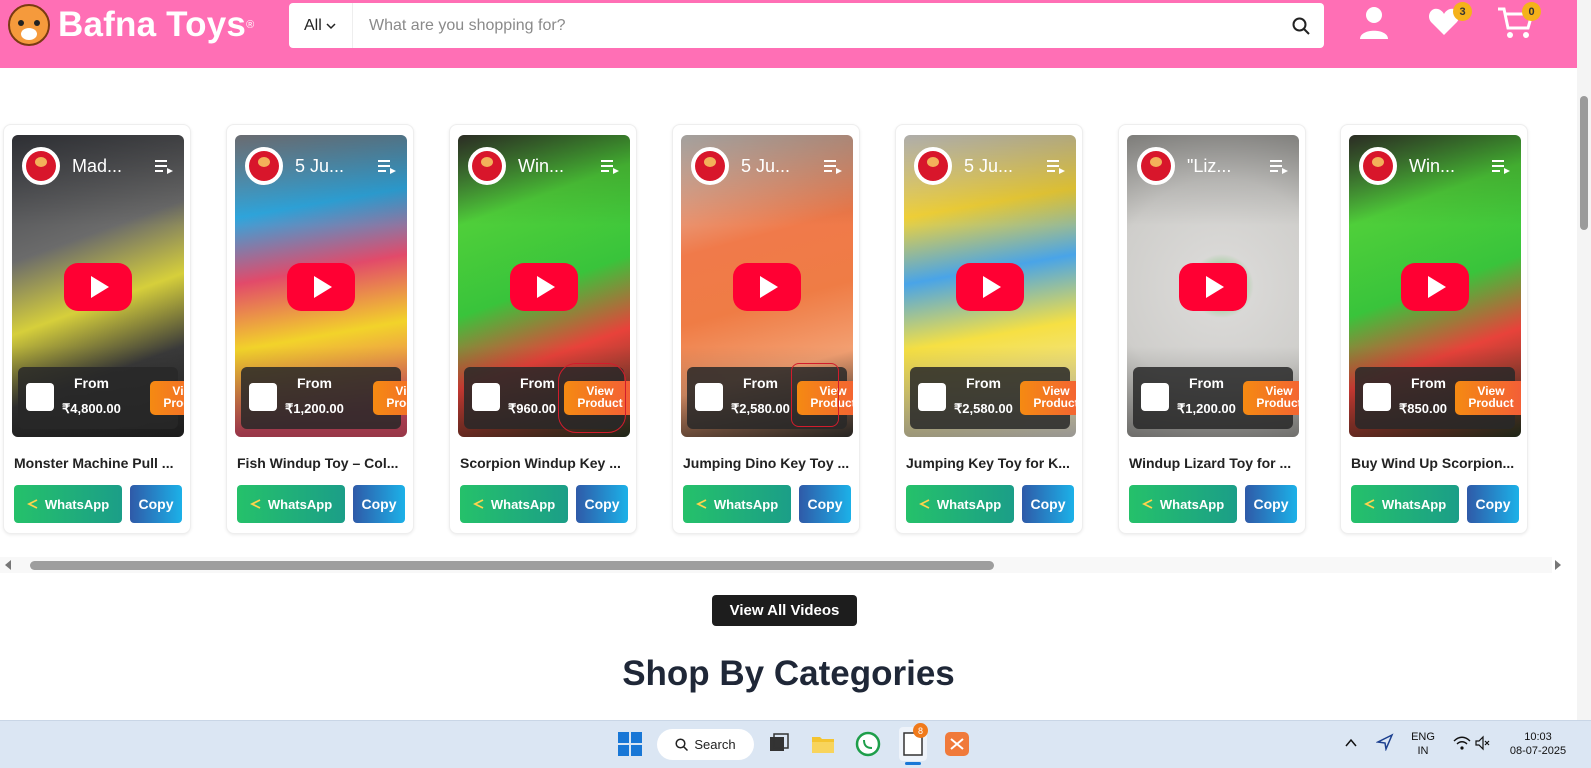 The width and height of the screenshot is (1591, 768). I want to click on video-thumbnail: Win... From ₹850.00 View Product, so click(1435, 286).